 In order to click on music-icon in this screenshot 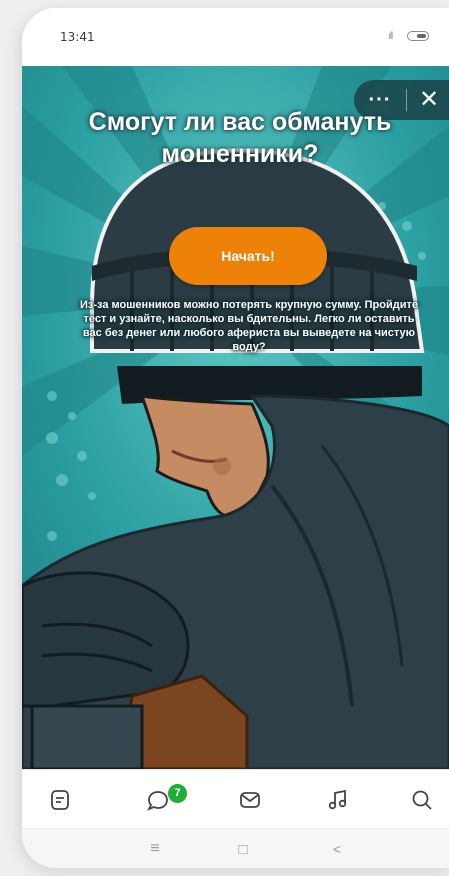, I will do `click(337, 799)`.